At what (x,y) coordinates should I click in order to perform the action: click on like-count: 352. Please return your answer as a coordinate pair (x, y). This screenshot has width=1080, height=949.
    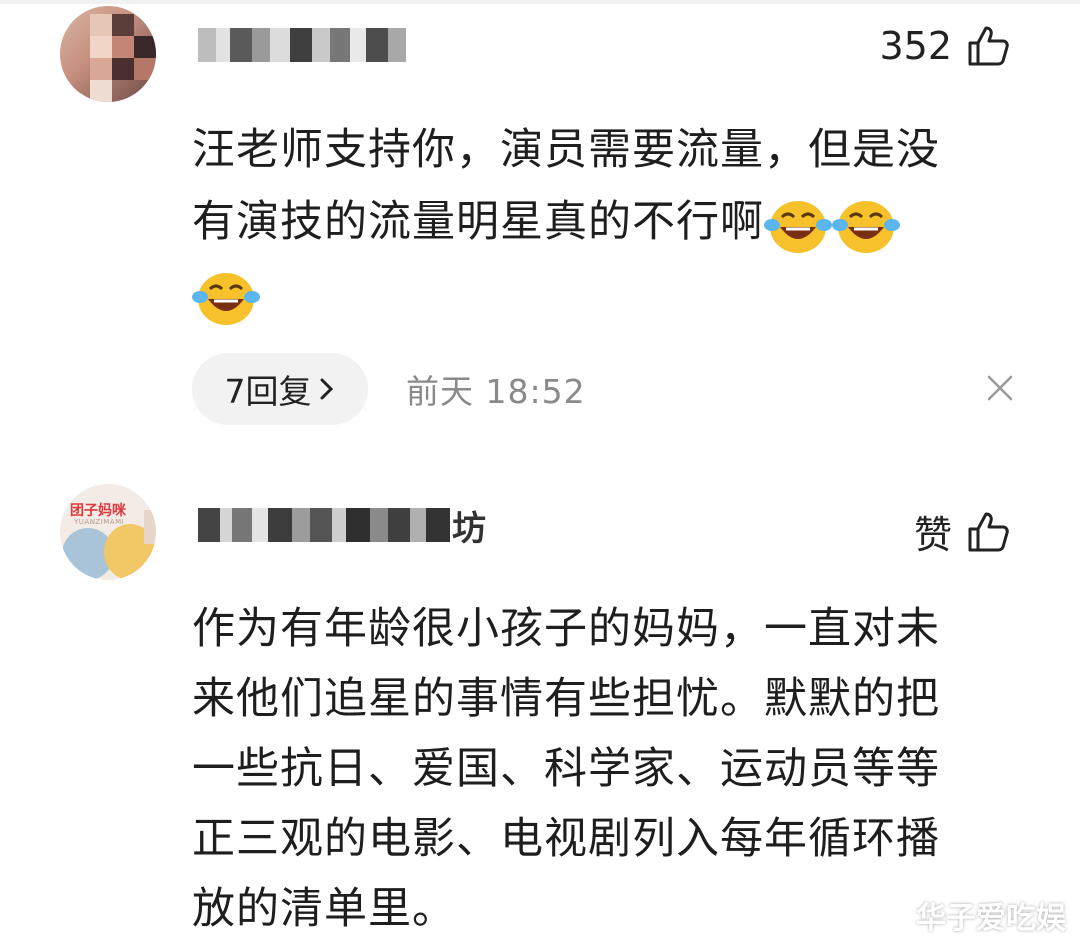
    Looking at the image, I should click on (915, 46).